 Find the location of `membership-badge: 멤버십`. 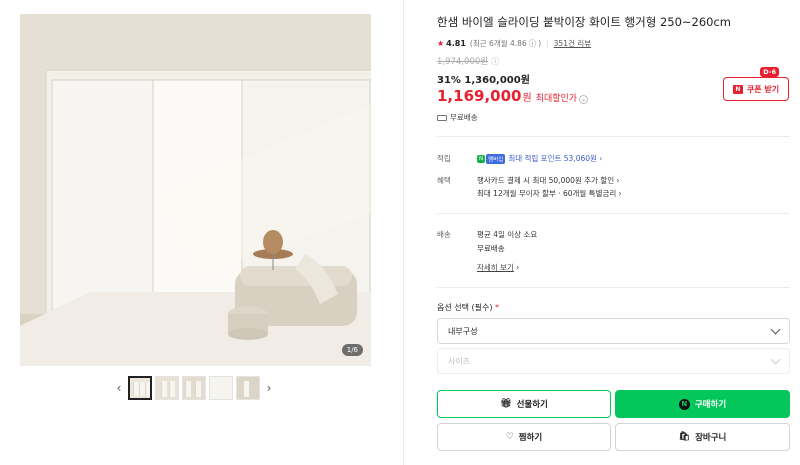

membership-badge: 멤버십 is located at coordinates (496, 159).